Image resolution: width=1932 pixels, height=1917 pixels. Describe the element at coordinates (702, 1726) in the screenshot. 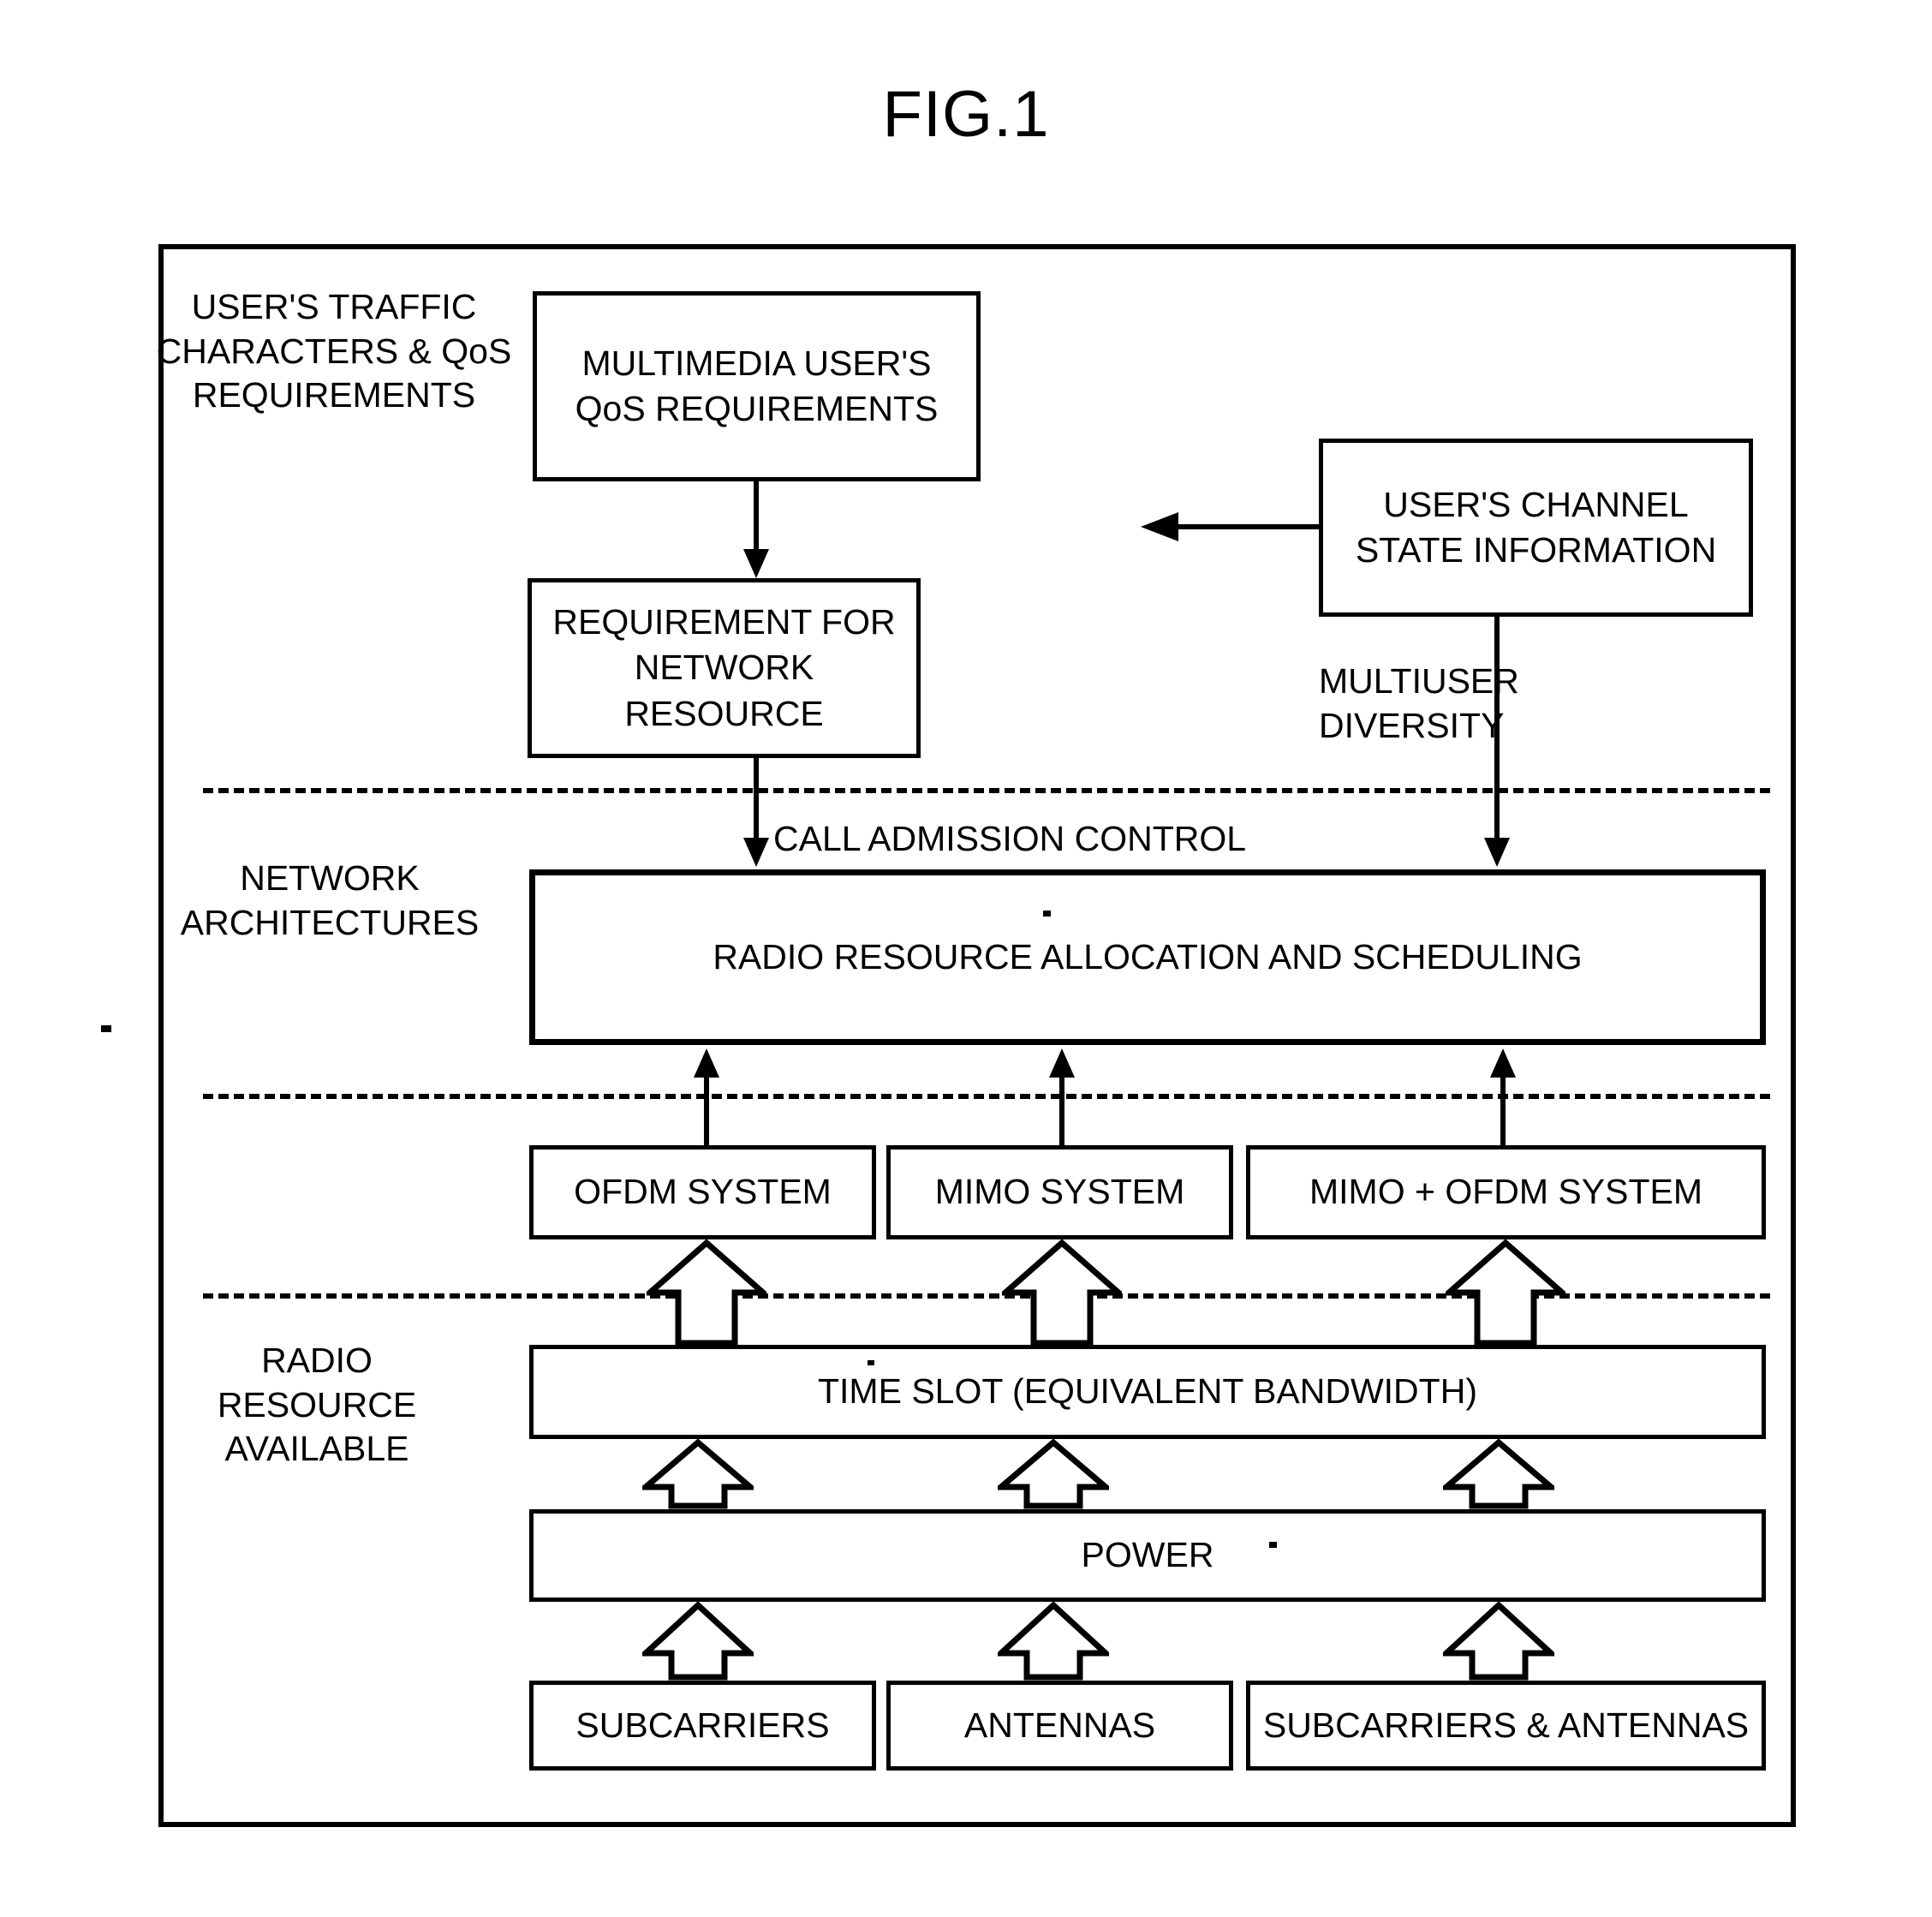

I see `box-subcarriers: SUBCARRIERS` at that location.